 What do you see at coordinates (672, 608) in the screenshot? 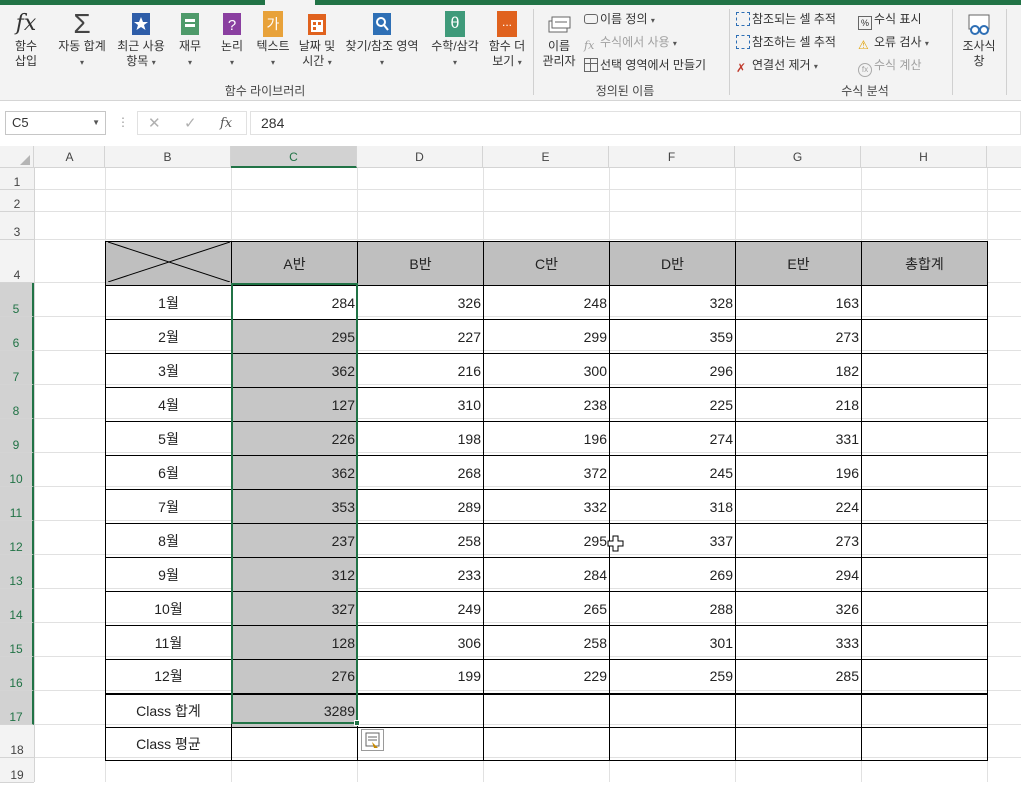
I see `value-cell: 288` at bounding box center [672, 608].